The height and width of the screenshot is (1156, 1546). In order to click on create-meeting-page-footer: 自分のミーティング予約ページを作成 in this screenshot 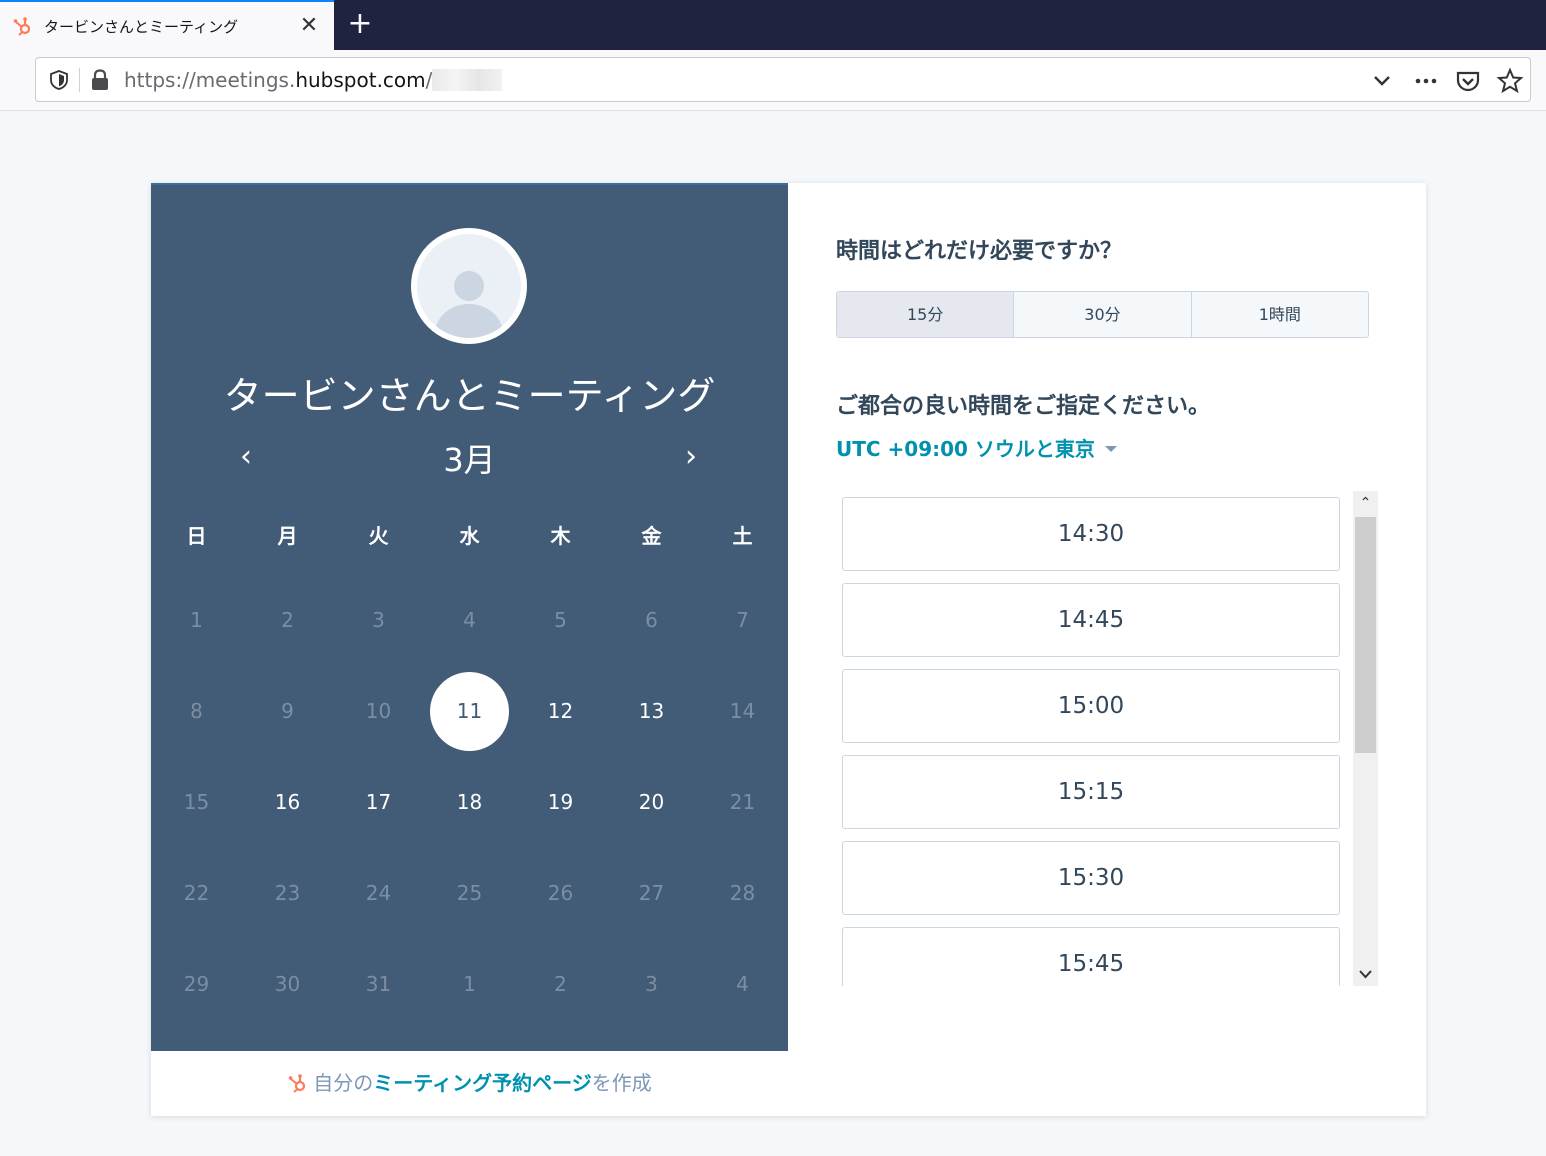, I will do `click(469, 1083)`.